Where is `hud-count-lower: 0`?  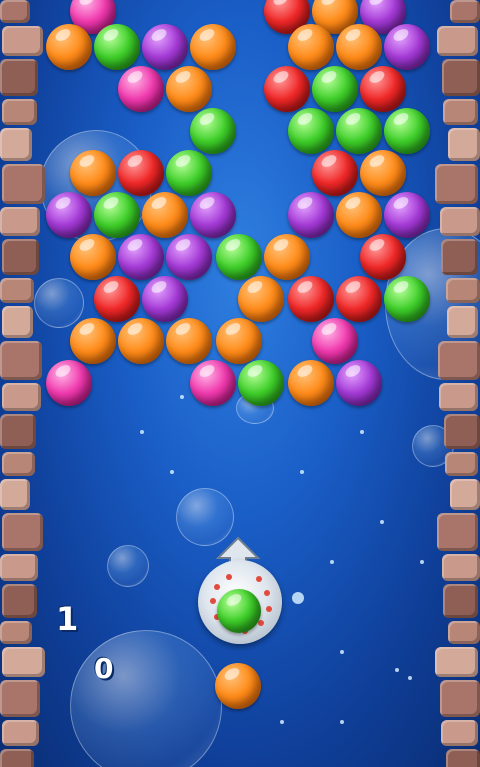
hud-count-lower: 0 is located at coordinates (104, 668).